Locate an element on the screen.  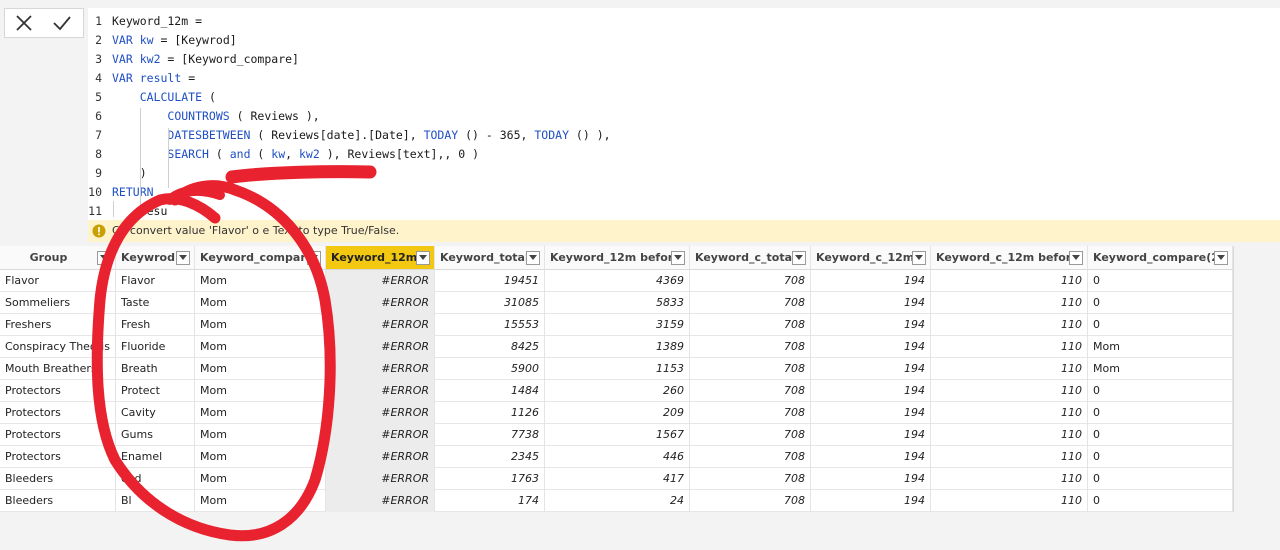
table-cell-keyword-total: 15553 is located at coordinates (490, 325).